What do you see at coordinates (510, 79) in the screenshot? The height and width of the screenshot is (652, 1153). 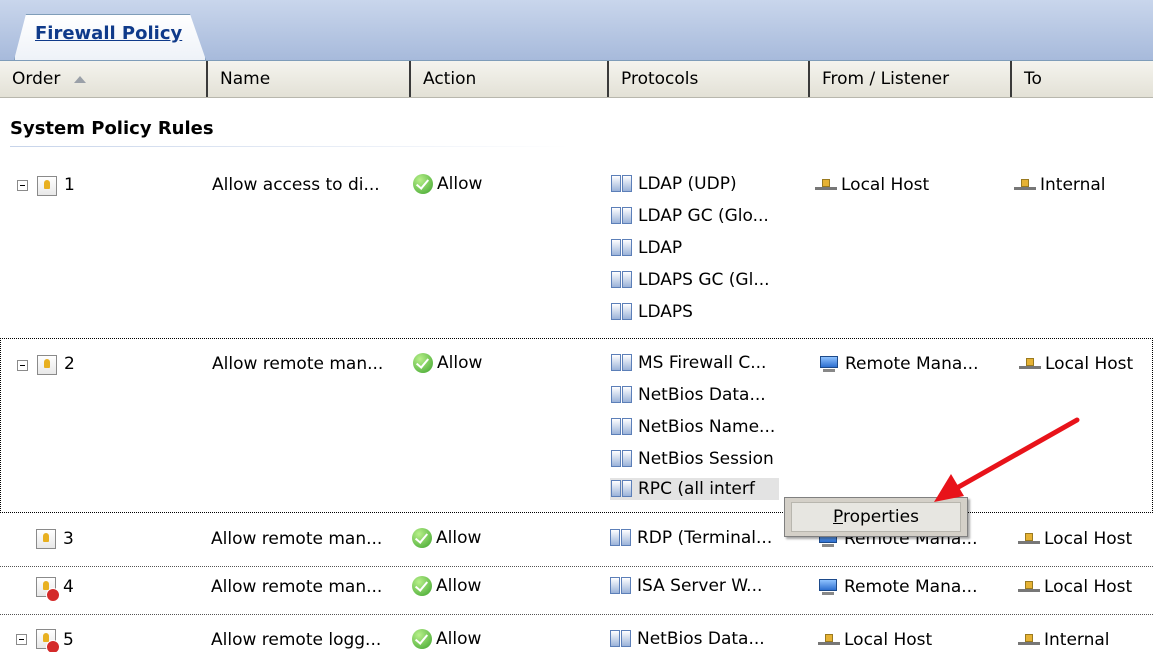 I see `column-header-action: Action` at bounding box center [510, 79].